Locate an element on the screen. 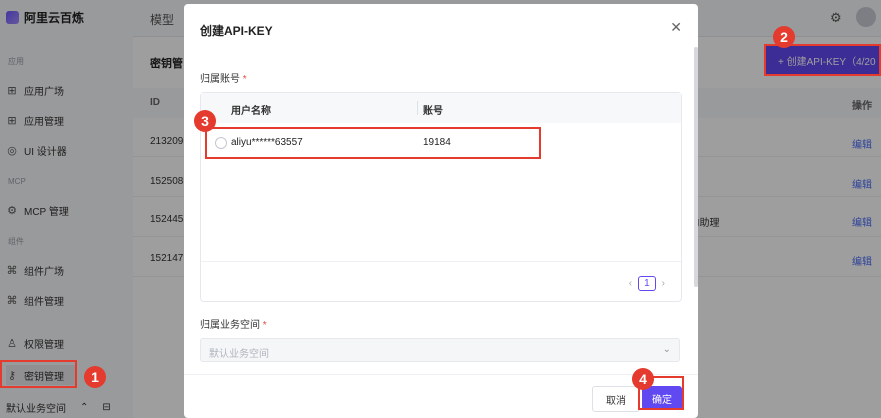 Image resolution: width=881 pixels, height=418 pixels. account-label: 归属账号 * is located at coordinates (223, 79).